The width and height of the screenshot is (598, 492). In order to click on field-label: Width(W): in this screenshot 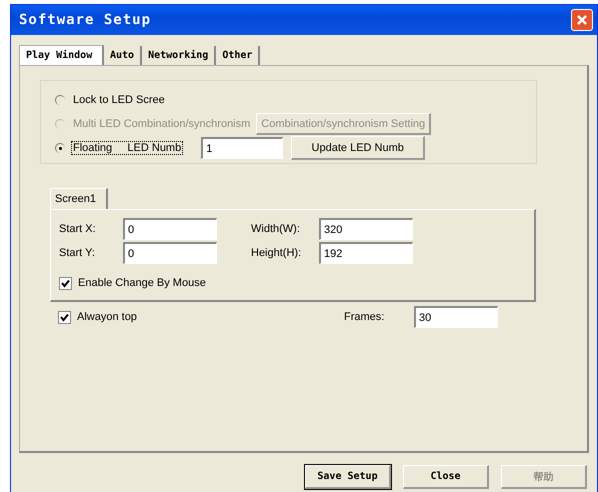, I will do `click(276, 229)`.